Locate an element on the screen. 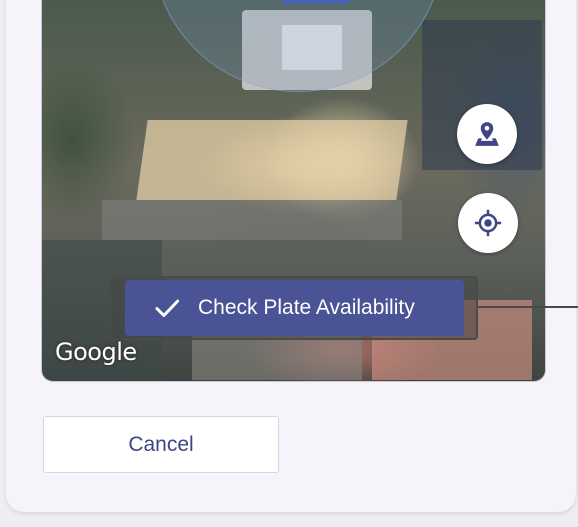  cancel-button-label: Cancel is located at coordinates (161, 444).